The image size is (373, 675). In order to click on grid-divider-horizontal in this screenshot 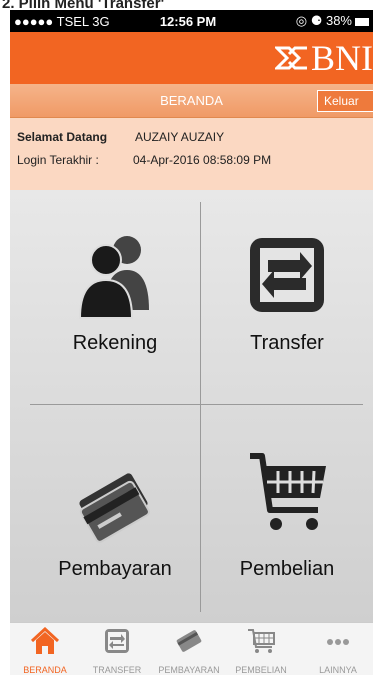, I will do `click(196, 404)`.